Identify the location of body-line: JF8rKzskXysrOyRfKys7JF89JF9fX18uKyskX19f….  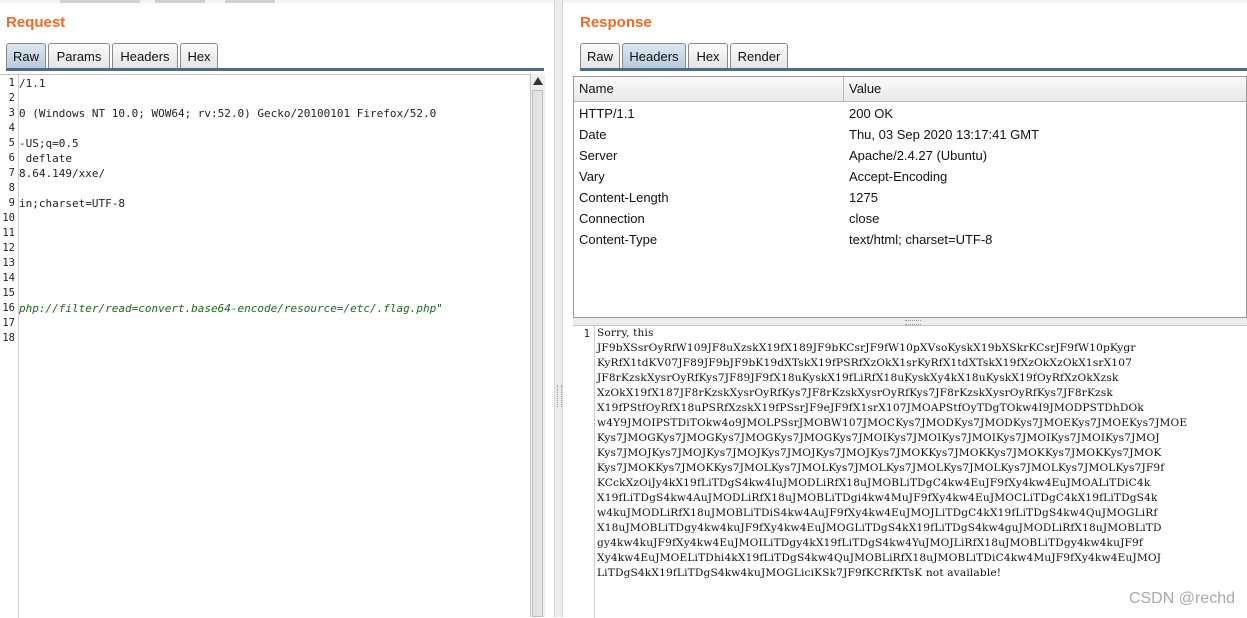
(858, 378).